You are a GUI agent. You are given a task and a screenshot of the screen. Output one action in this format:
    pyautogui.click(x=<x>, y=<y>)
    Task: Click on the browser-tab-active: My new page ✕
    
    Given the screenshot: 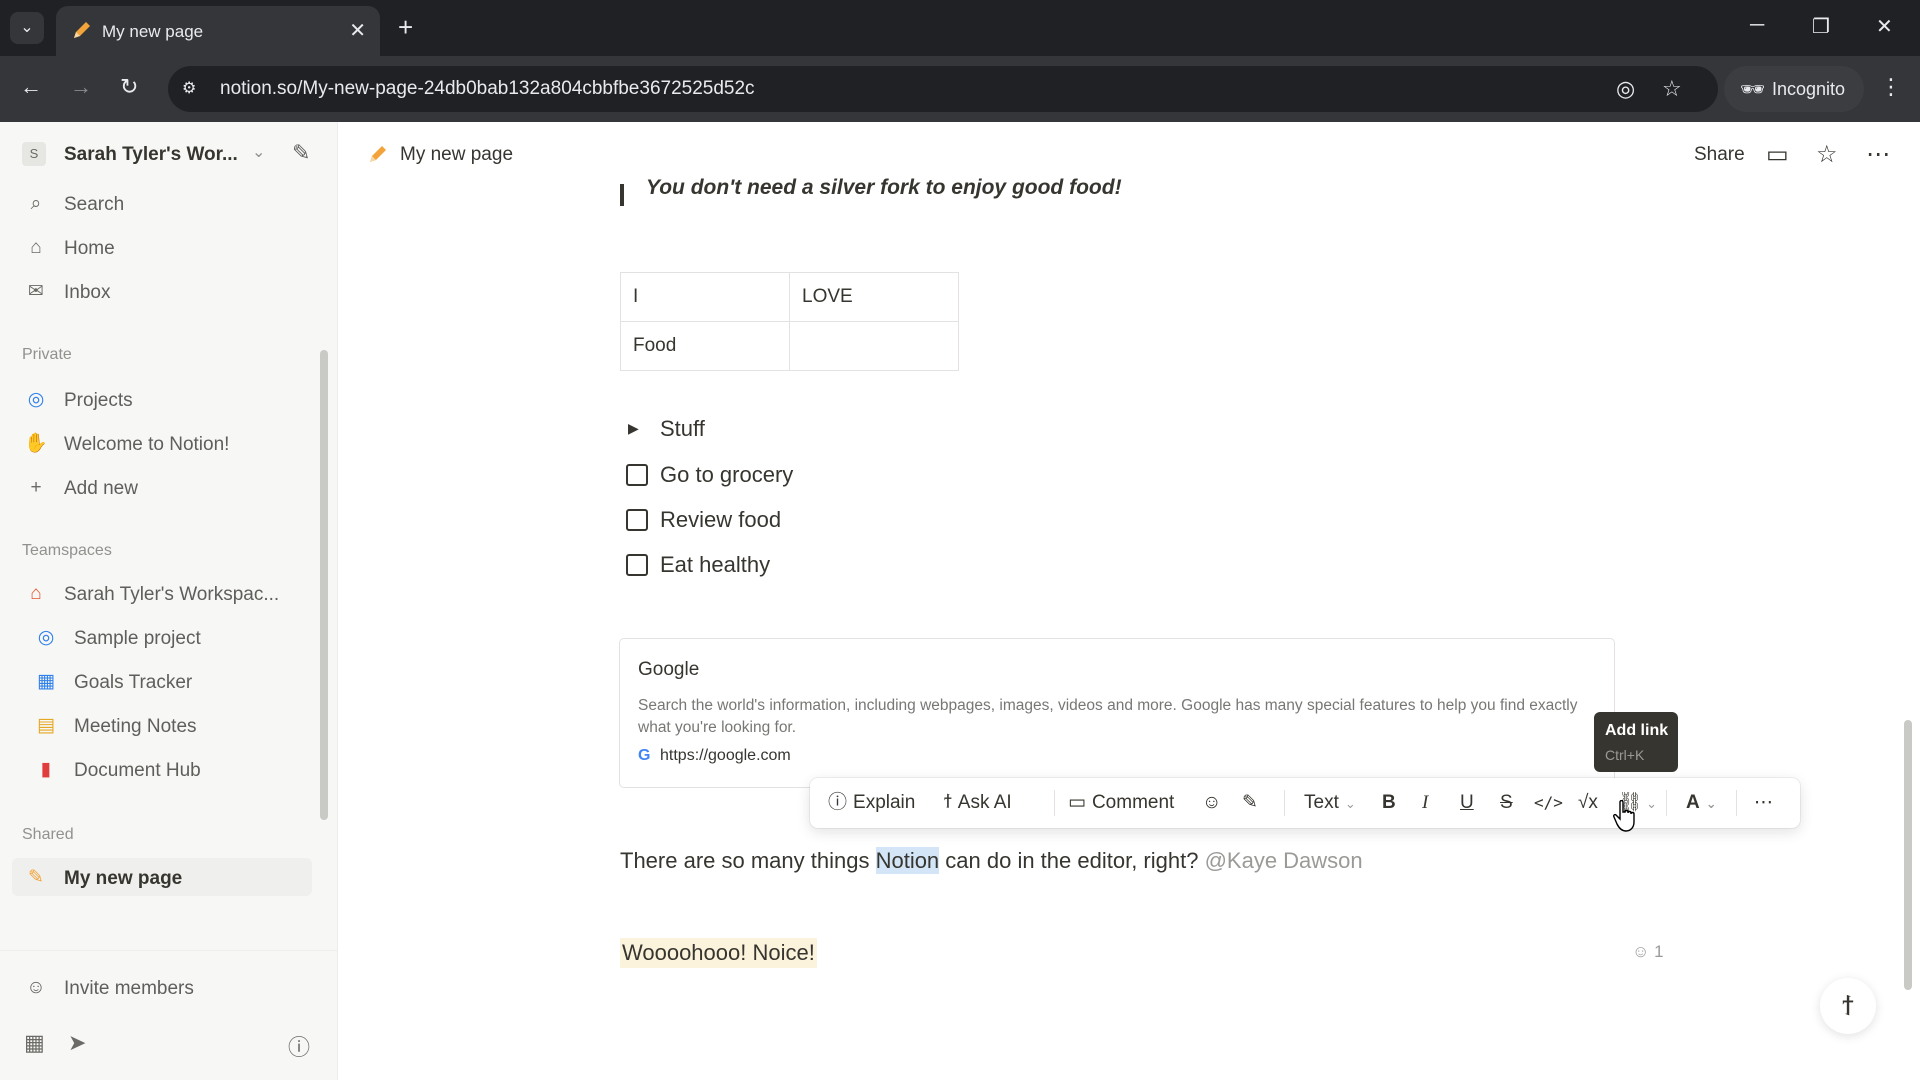 What is the action you would take?
    pyautogui.click(x=218, y=31)
    